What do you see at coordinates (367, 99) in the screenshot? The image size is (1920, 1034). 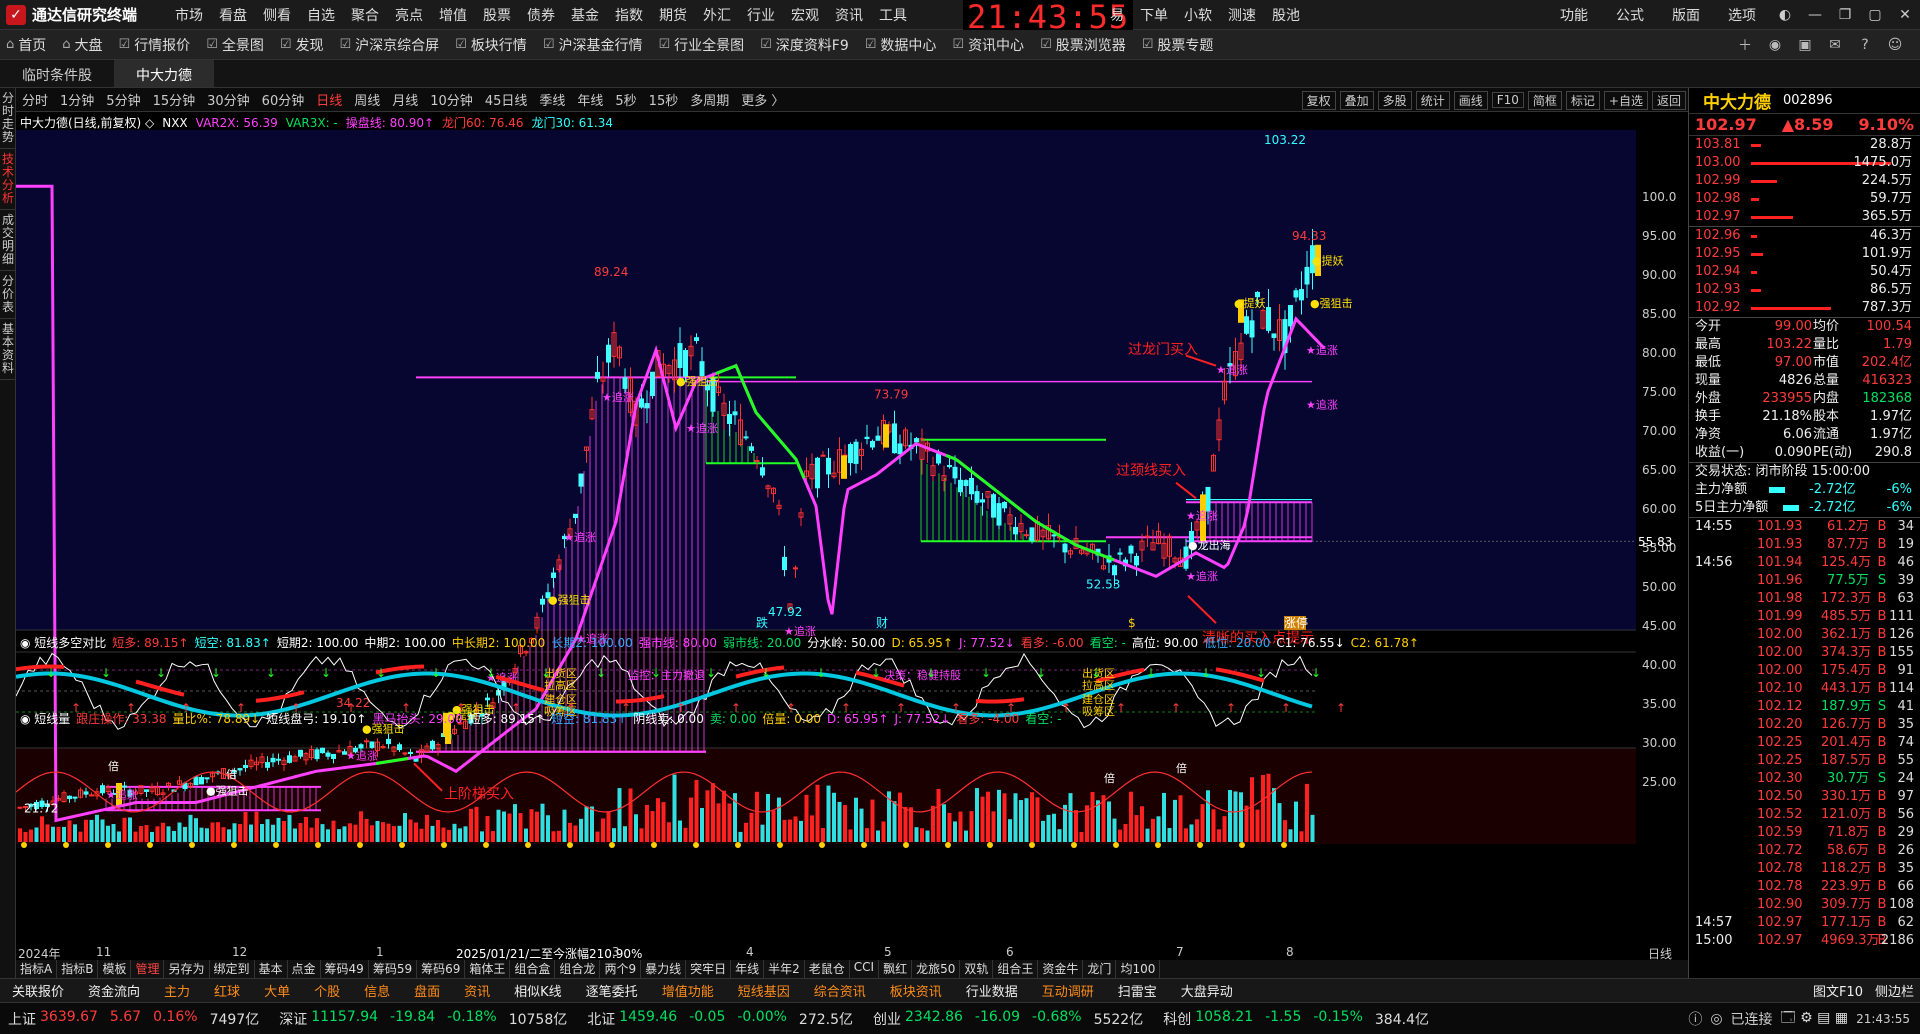 I see `period-7: 周线` at bounding box center [367, 99].